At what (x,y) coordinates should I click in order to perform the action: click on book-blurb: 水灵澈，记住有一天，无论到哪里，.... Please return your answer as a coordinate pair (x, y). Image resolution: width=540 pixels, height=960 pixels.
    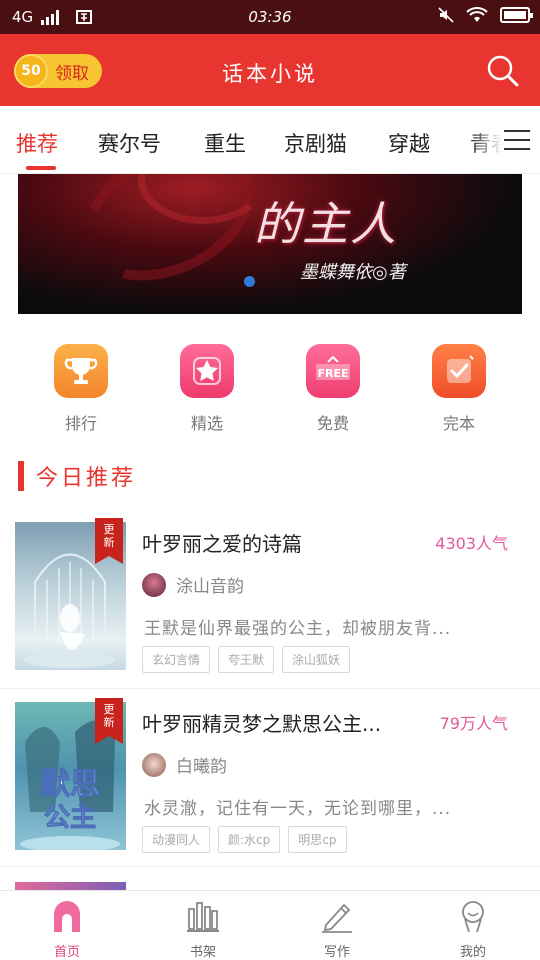
    Looking at the image, I should click on (298, 809).